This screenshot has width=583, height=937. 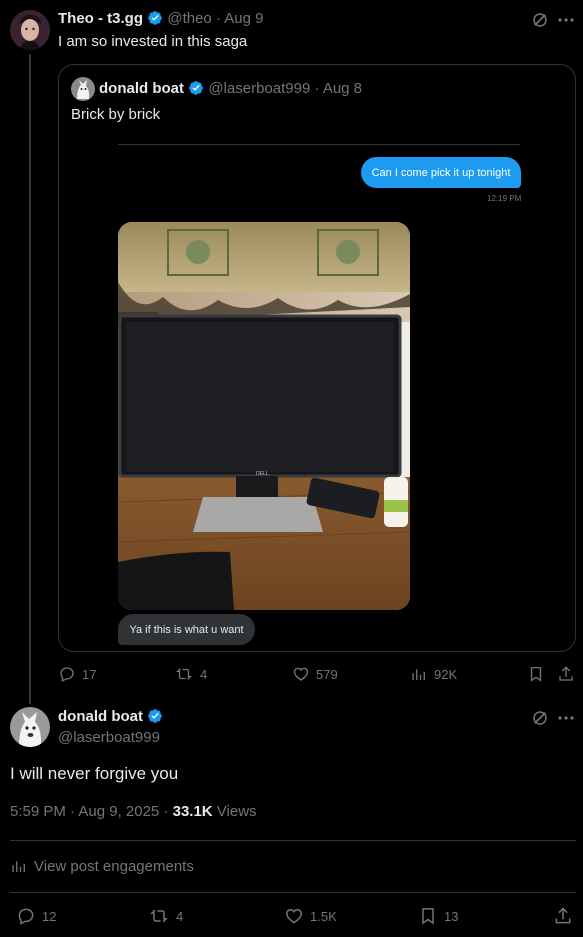 I want to click on views-icon, so click(x=419, y=674).